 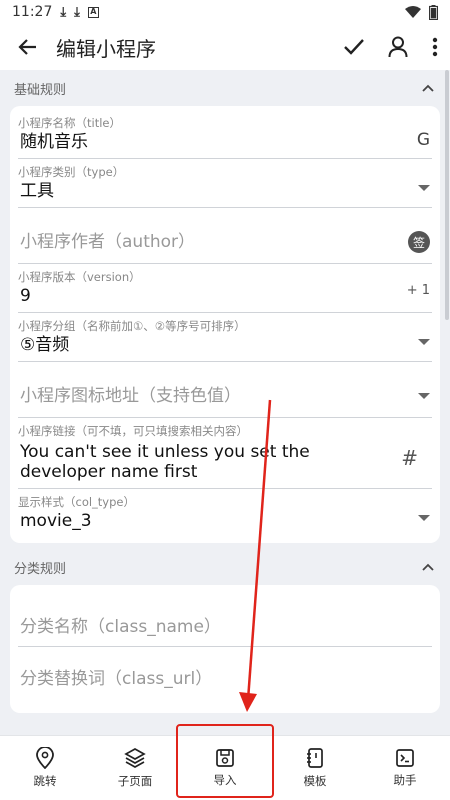 I want to click on group-field: 小程序分组（名称前加①、②等序号可排序） ⑤音频, so click(x=225, y=337).